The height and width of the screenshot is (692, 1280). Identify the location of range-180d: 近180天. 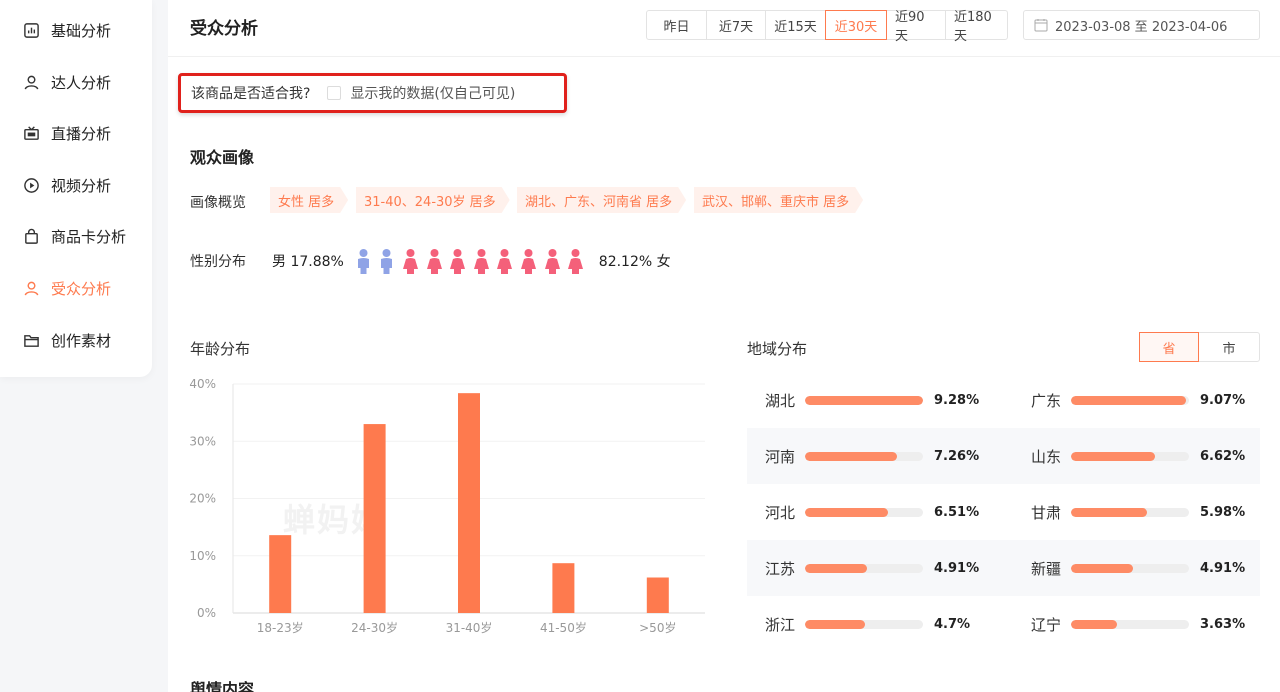
(976, 27).